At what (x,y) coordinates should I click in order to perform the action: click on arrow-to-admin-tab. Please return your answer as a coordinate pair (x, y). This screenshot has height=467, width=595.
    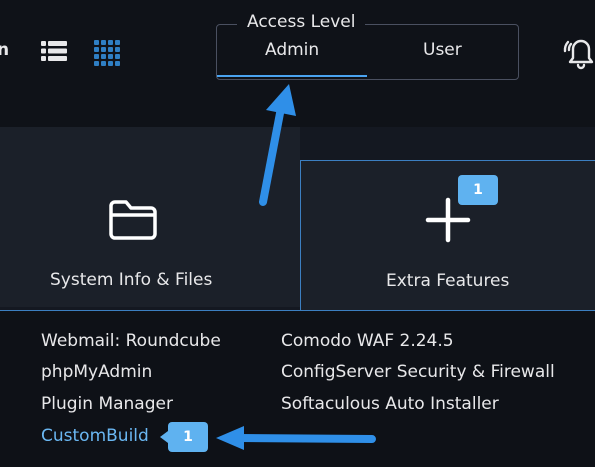
    Looking at the image, I should click on (277, 145).